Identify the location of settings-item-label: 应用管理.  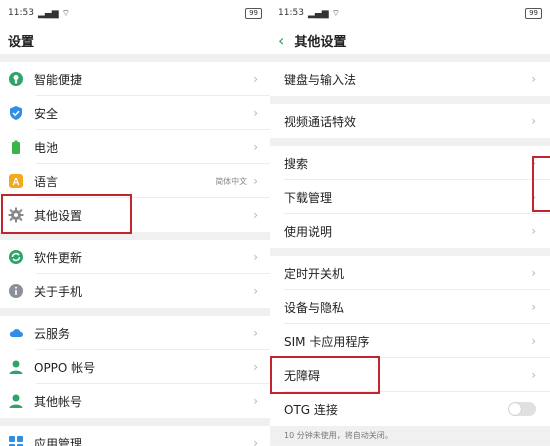
(58, 441).